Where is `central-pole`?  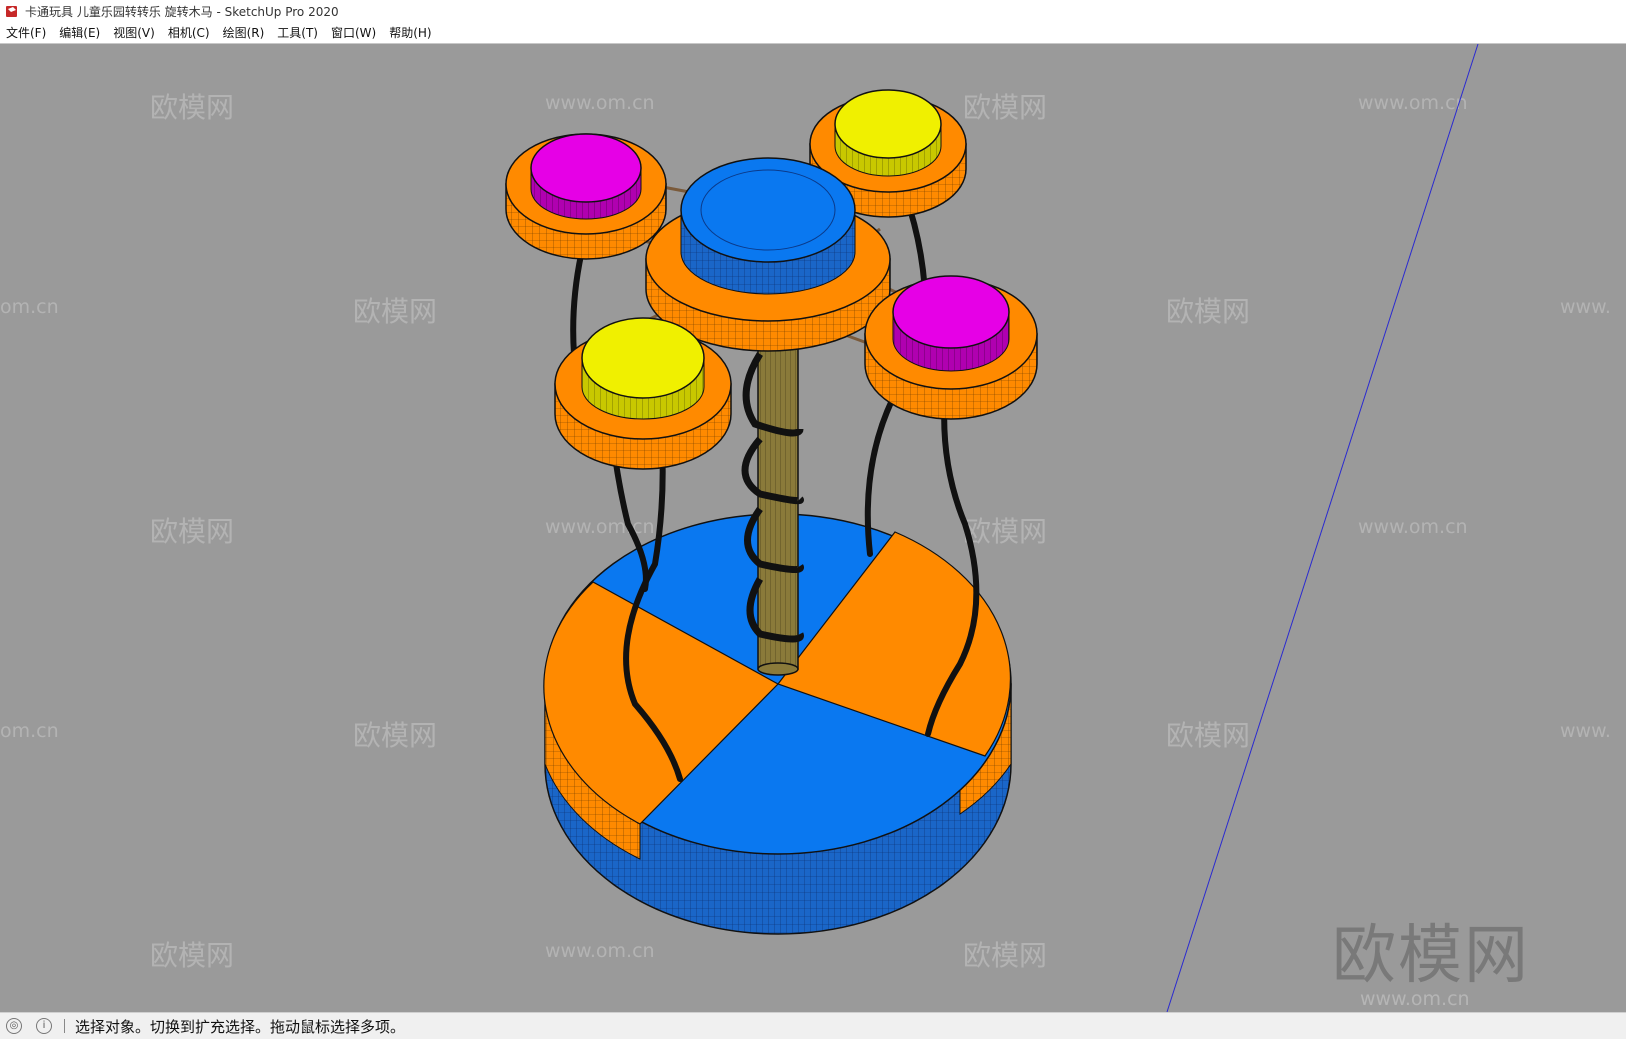 central-pole is located at coordinates (772, 502).